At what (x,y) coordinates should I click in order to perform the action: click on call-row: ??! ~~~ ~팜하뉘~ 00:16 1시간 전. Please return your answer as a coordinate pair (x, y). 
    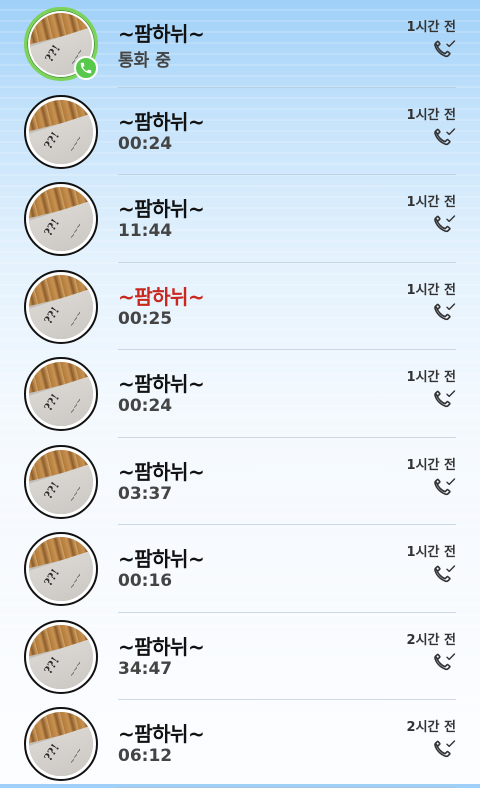
    Looking at the image, I should click on (240, 569).